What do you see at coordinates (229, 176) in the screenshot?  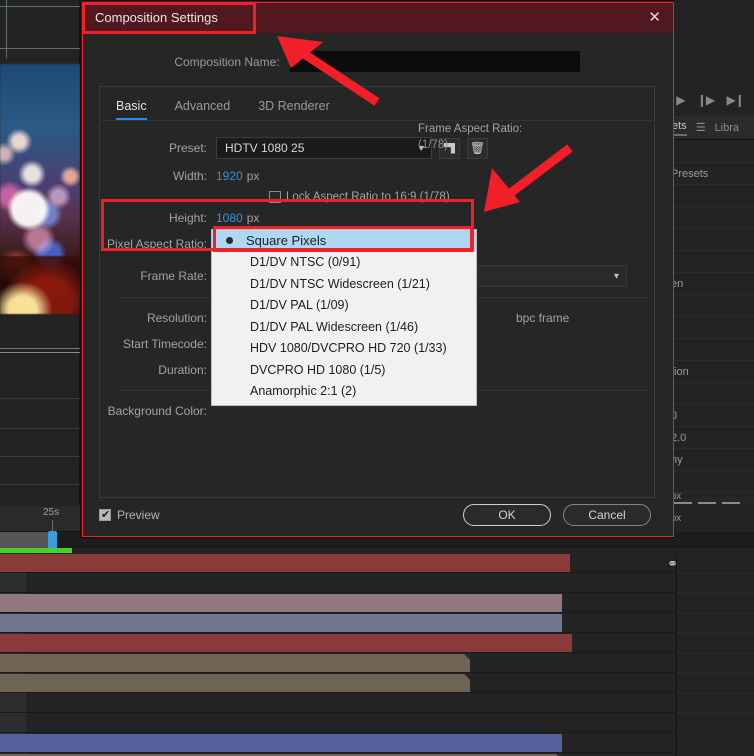 I see `width-value: 1920` at bounding box center [229, 176].